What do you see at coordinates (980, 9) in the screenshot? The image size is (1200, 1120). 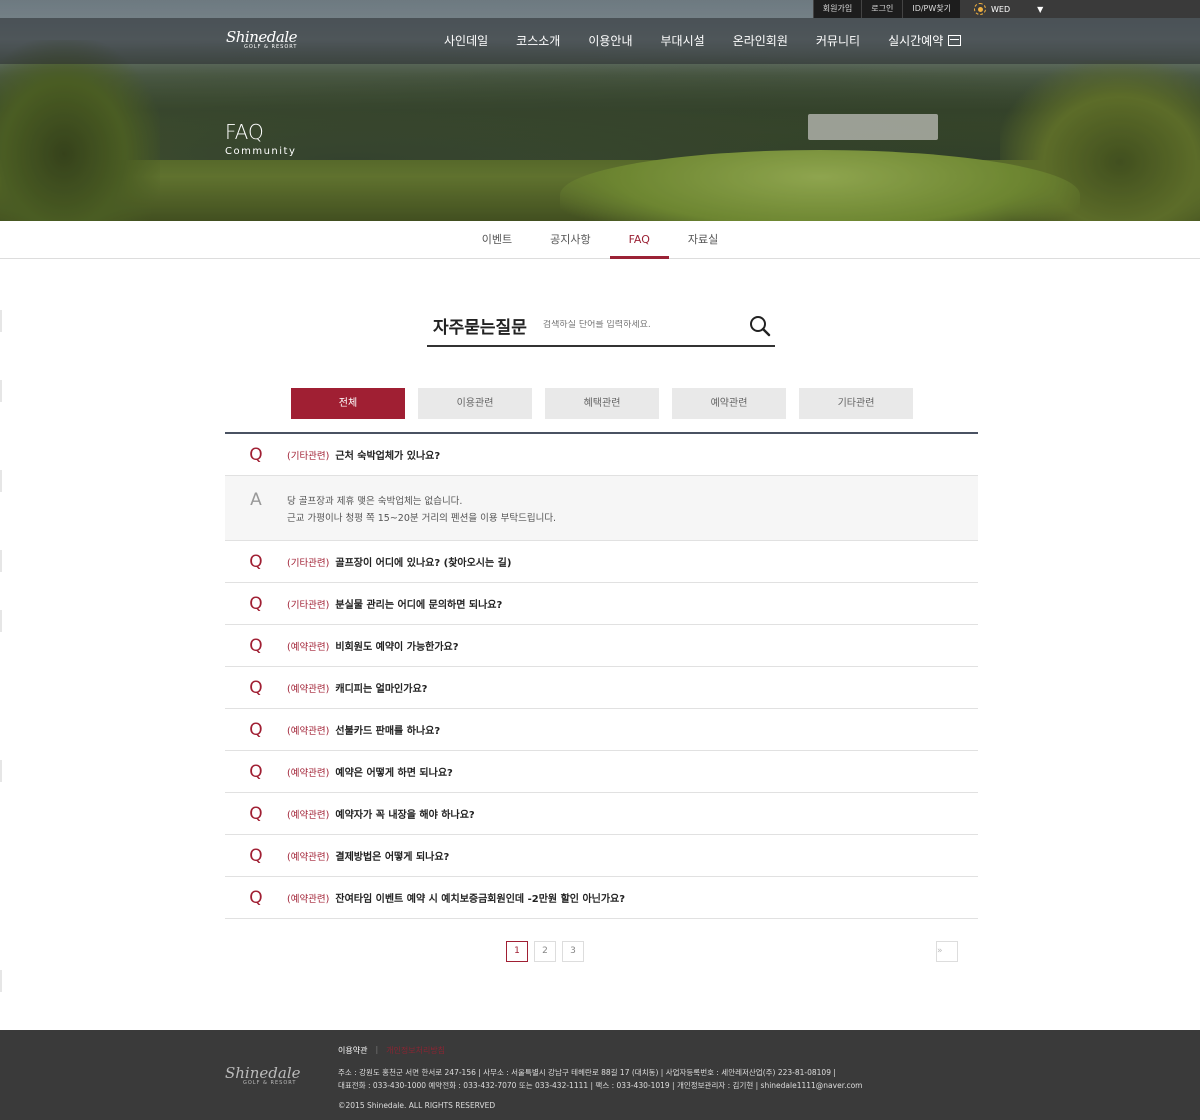 I see `sun-icon` at bounding box center [980, 9].